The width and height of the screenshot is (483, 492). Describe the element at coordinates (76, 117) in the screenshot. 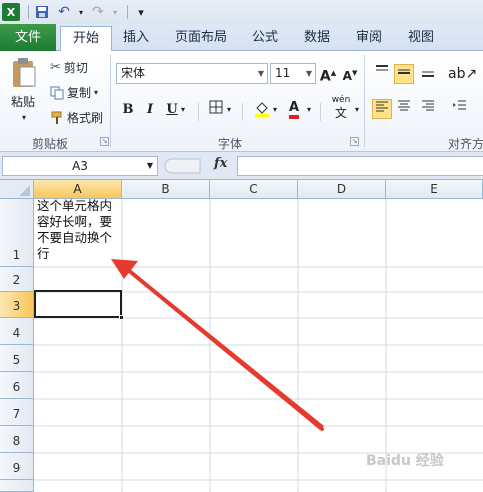

I see `format-painter-button: 格式刷` at that location.